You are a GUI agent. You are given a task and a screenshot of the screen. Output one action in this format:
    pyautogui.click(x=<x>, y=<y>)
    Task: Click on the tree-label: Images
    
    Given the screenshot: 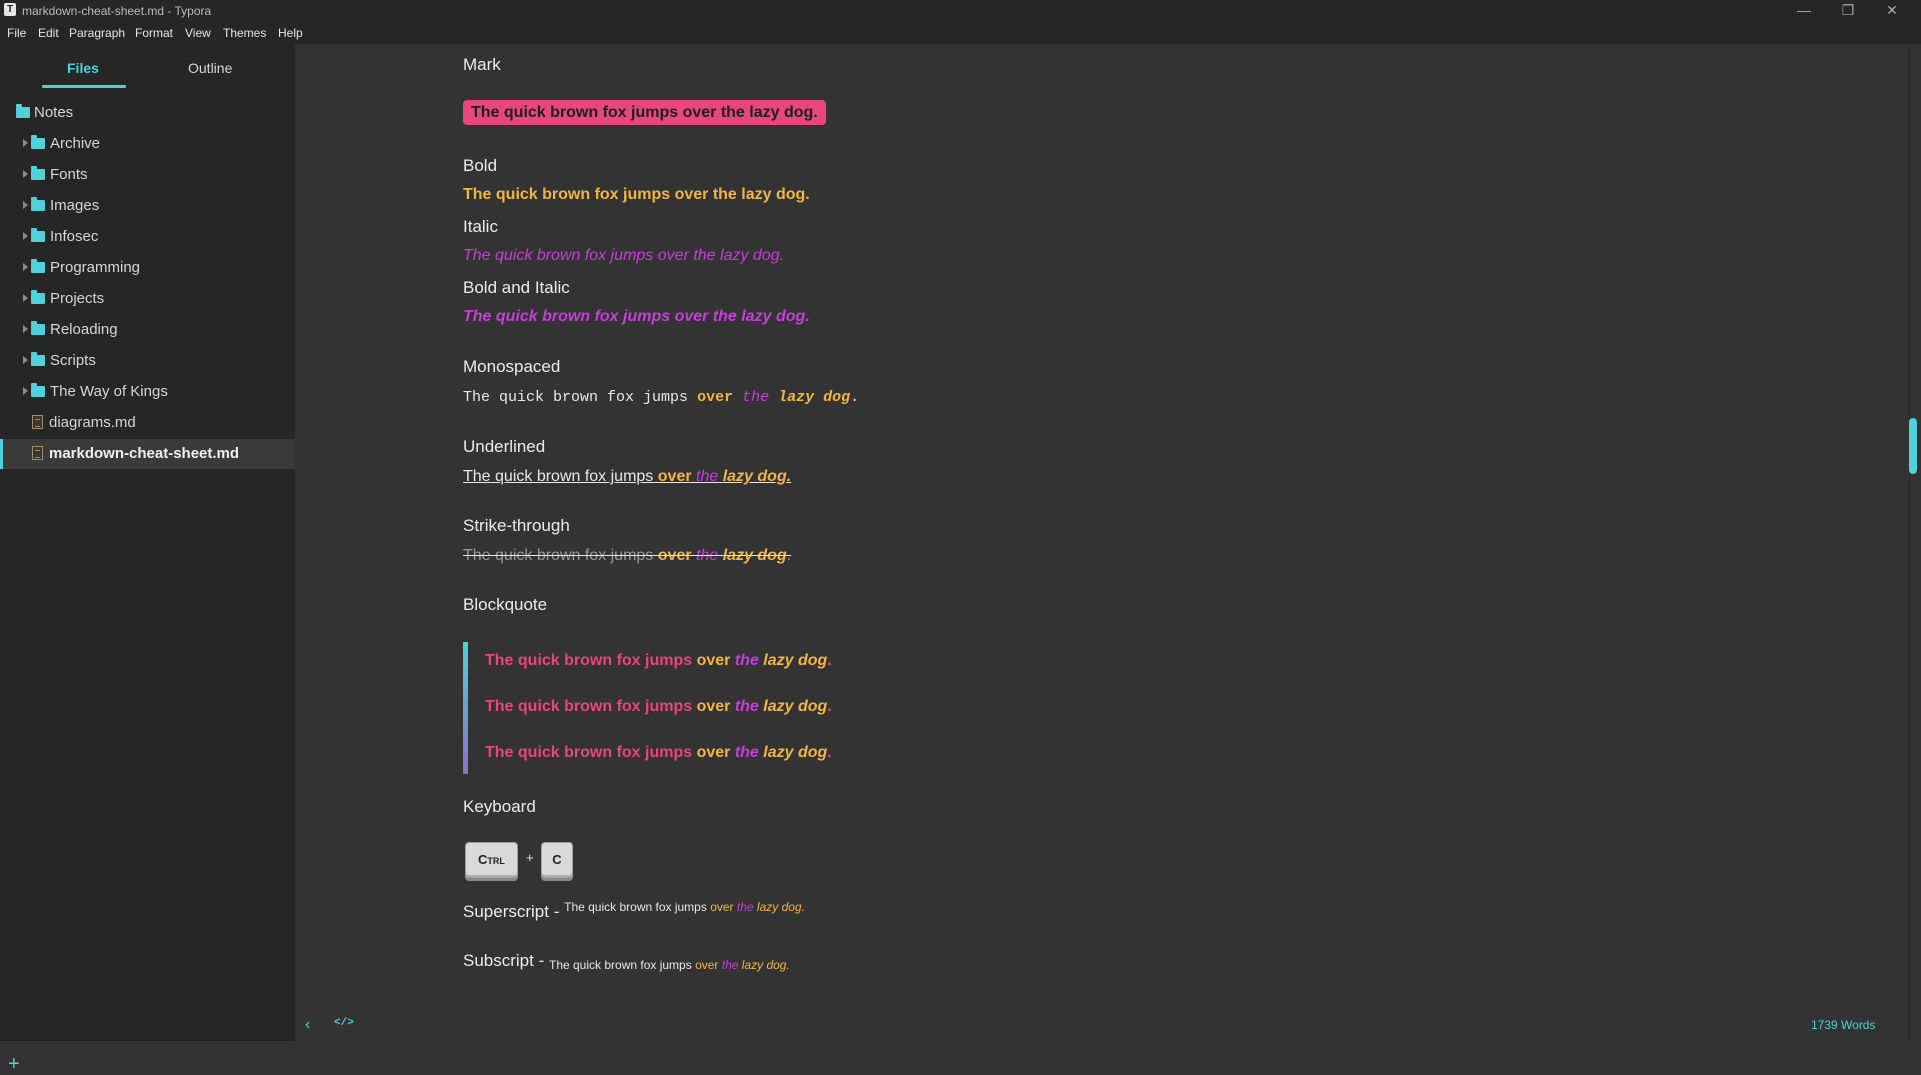 What is the action you would take?
    pyautogui.click(x=75, y=205)
    